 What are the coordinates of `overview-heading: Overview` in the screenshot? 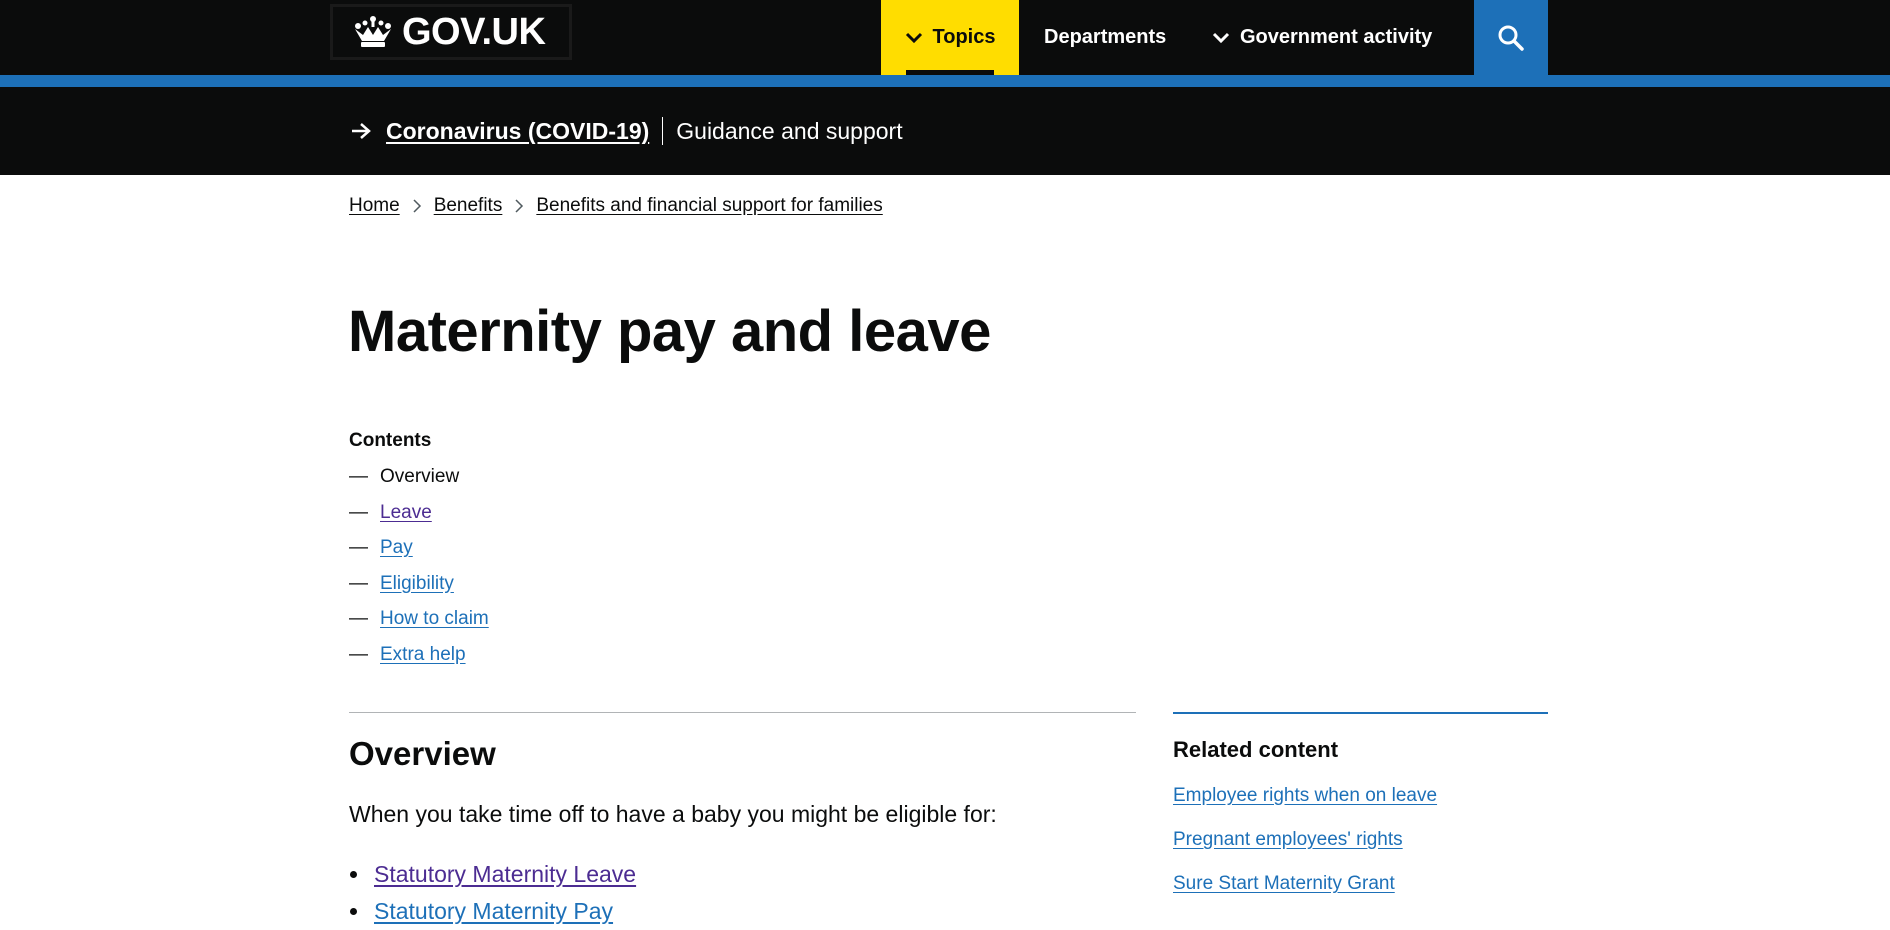 It's located at (422, 753).